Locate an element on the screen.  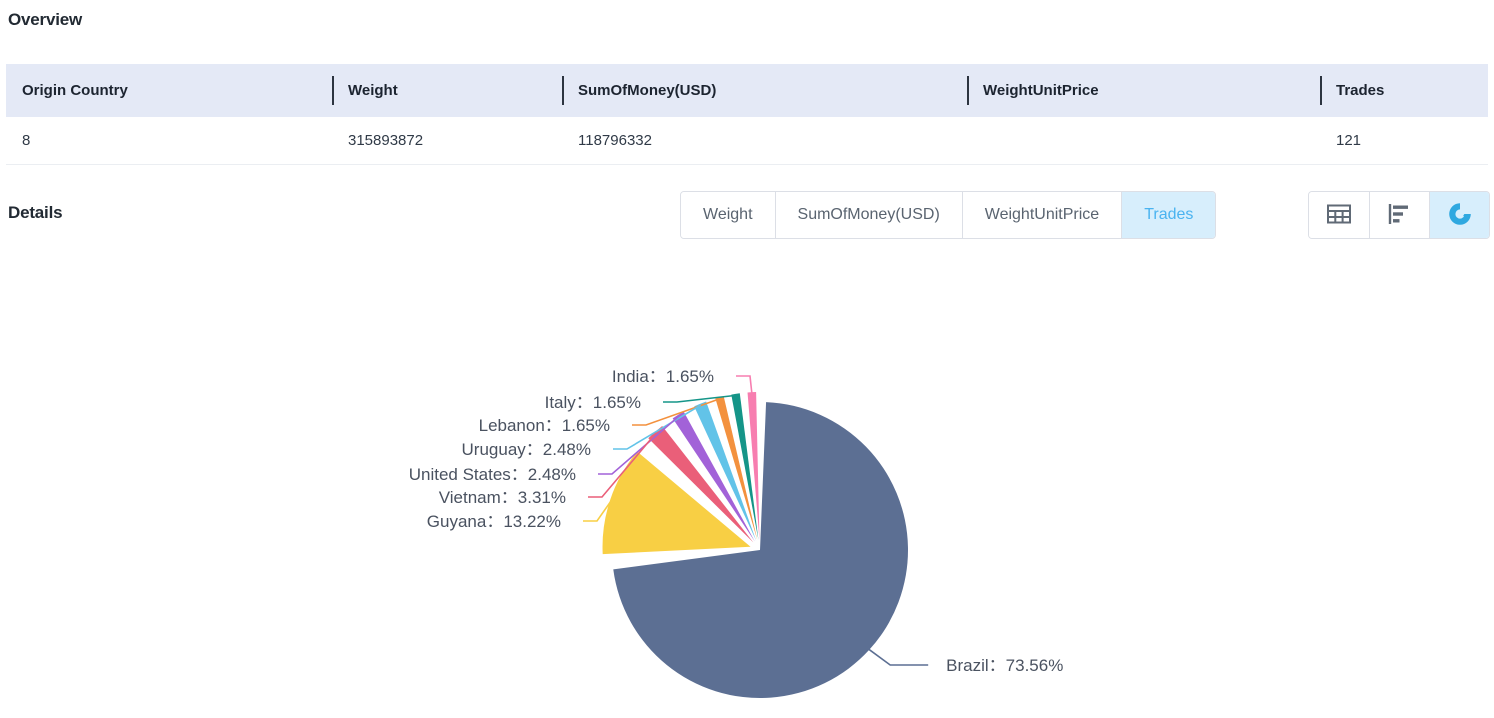
pie-label: Italy：1.65% is located at coordinates (593, 402).